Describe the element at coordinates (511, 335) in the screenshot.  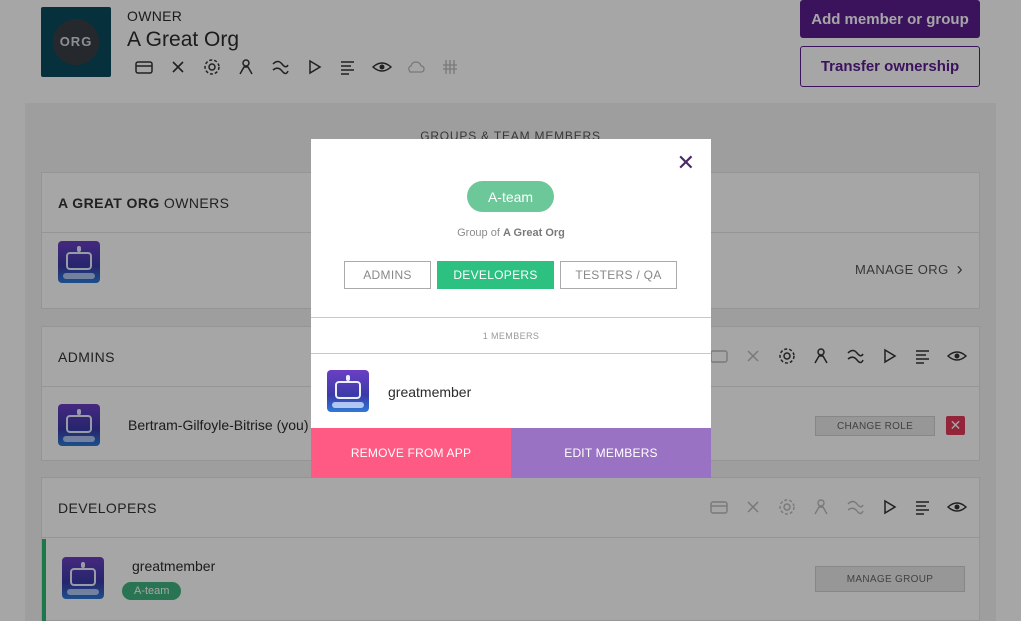
I see `members-count: 1 MEMBERS` at that location.